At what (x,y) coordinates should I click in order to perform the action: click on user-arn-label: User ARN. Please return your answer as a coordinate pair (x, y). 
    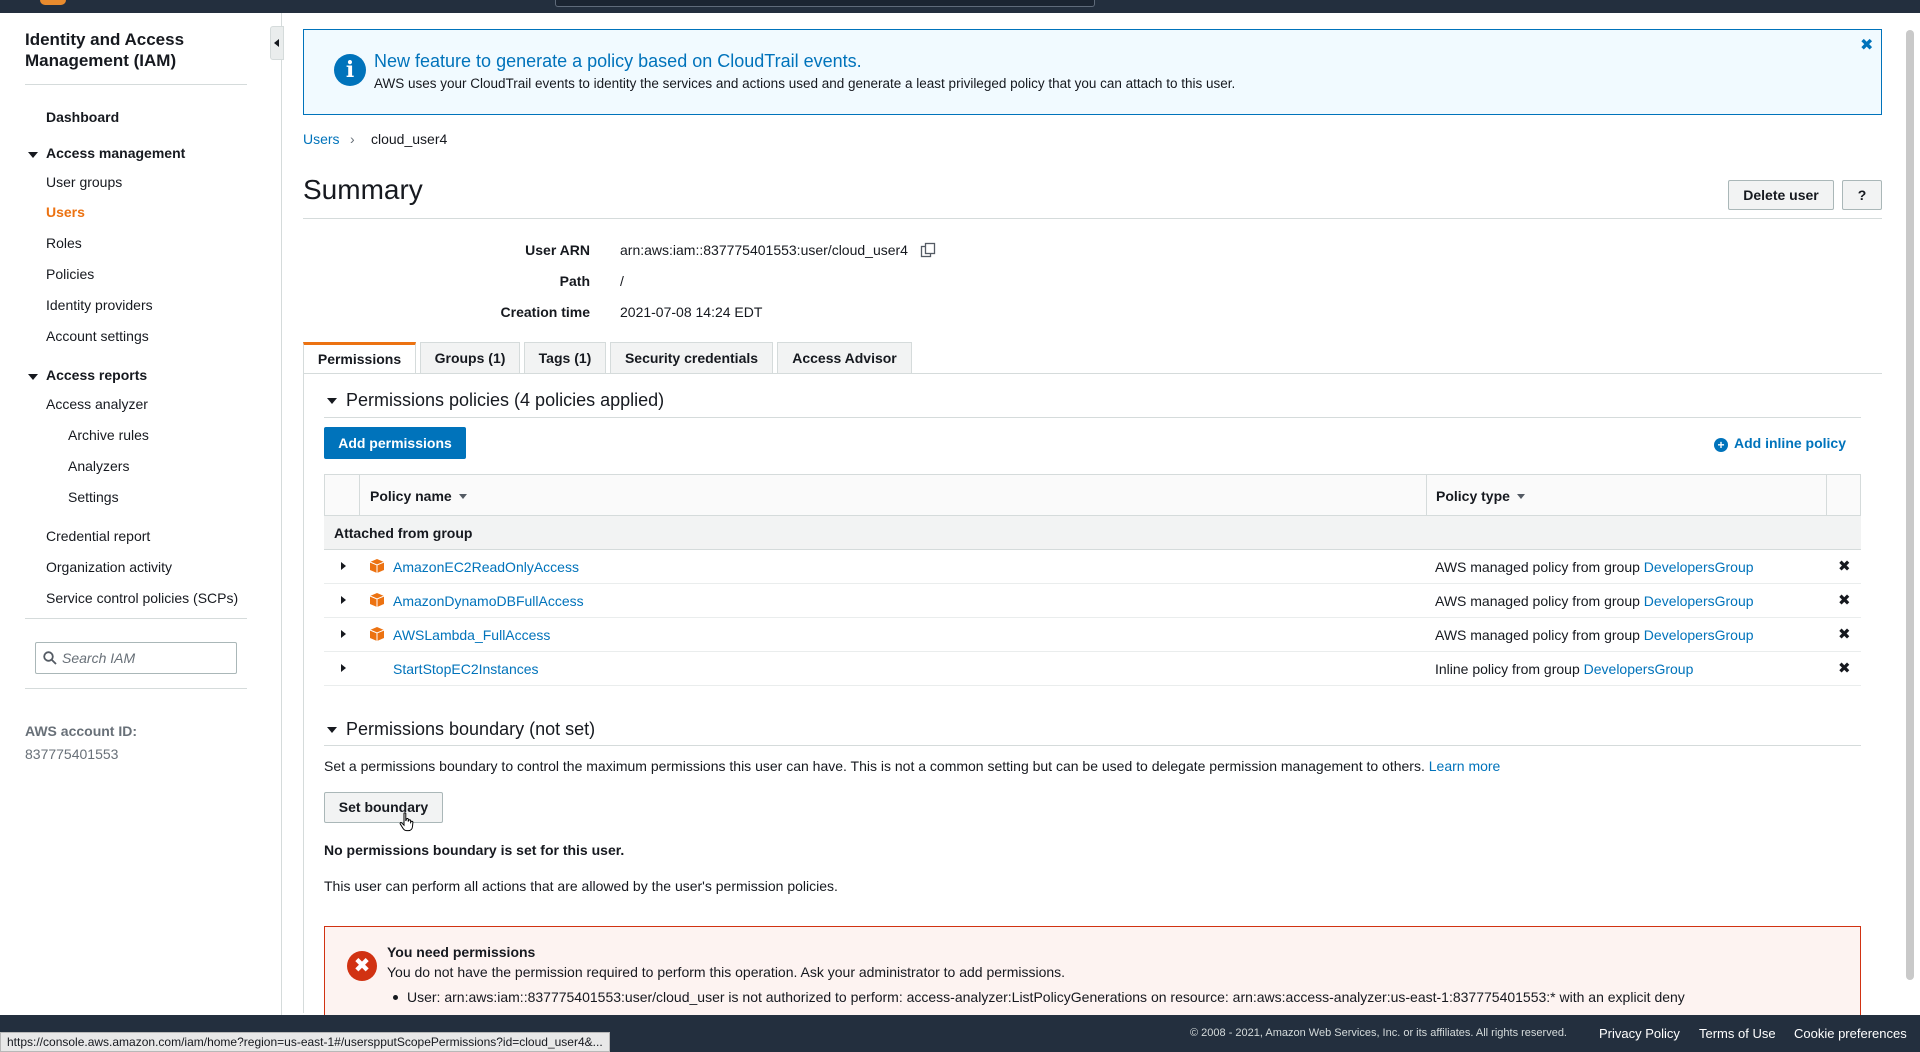
    Looking at the image, I should click on (557, 250).